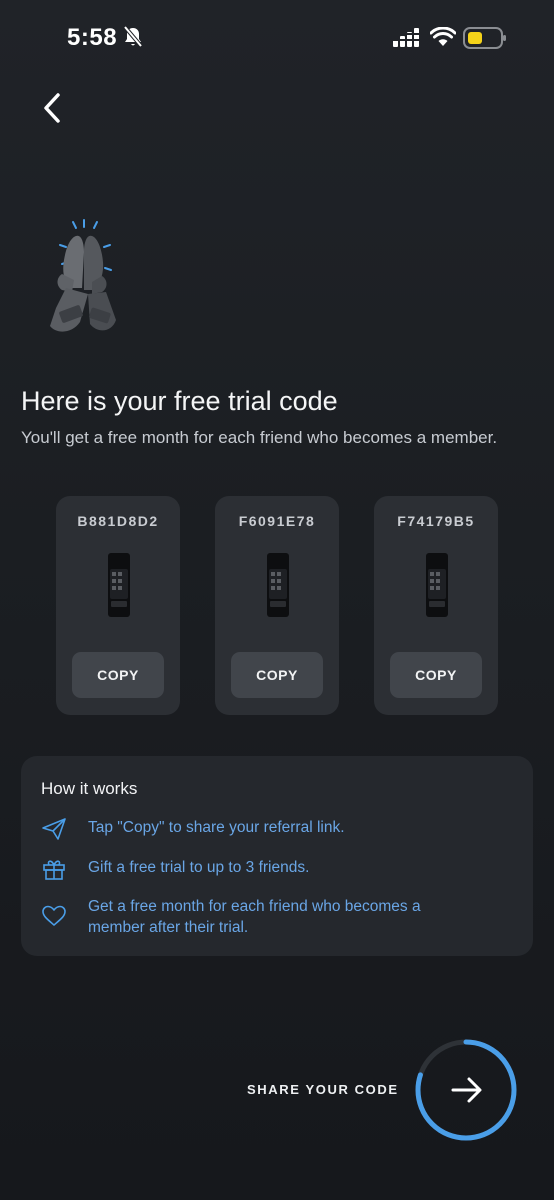  I want to click on status-time: 5:58, so click(92, 37).